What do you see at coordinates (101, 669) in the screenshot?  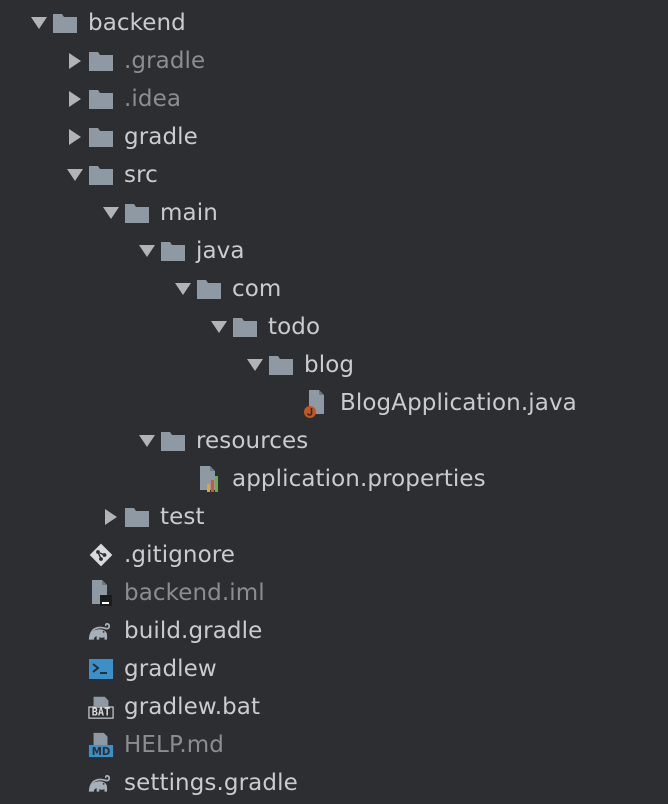 I see `shell-script-icon` at bounding box center [101, 669].